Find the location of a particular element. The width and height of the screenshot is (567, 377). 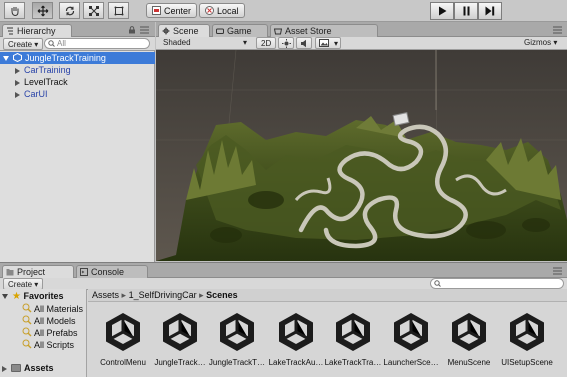

move-tool-button is located at coordinates (42, 10).